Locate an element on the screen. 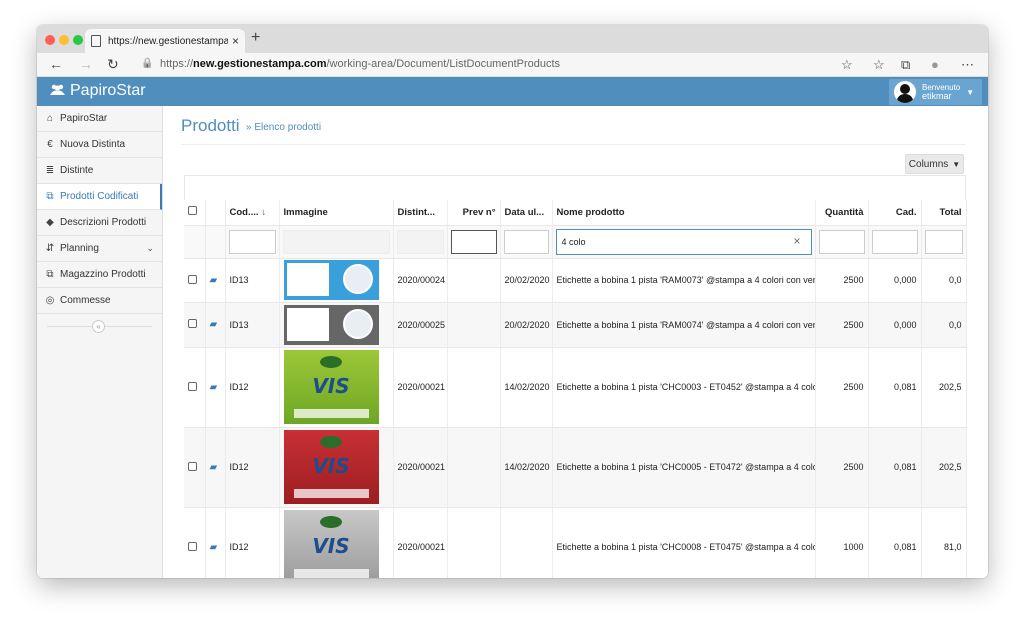 This screenshot has height=627, width=1024. more-icon: ⋯ is located at coordinates (967, 65).